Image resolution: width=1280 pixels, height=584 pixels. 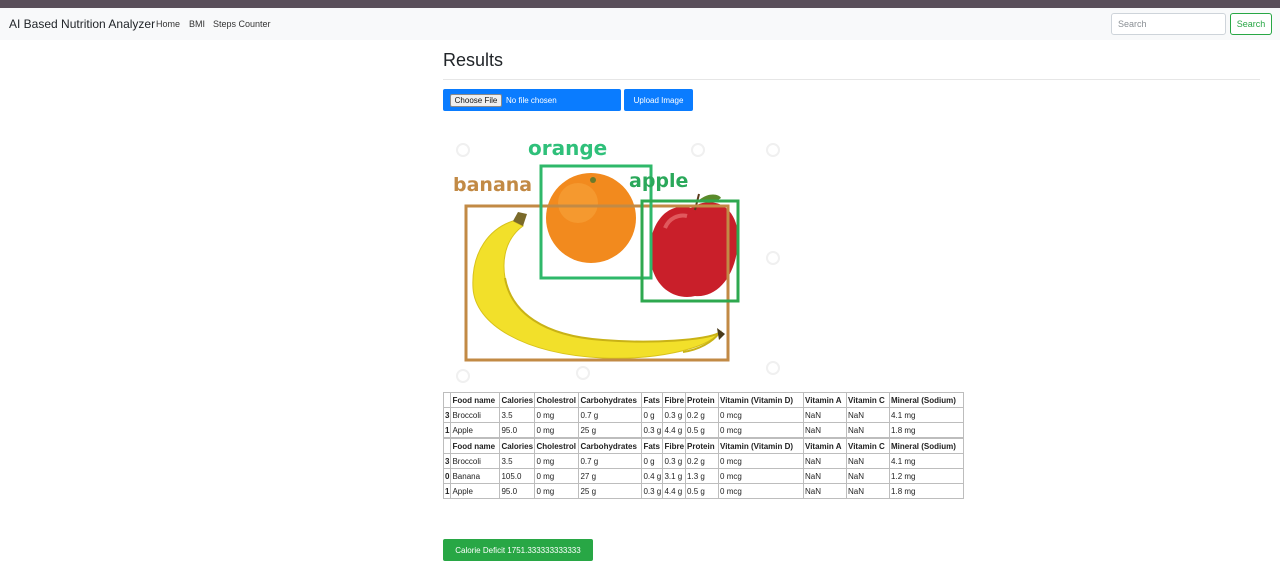 I want to click on file-input: Choose File No file chosen, so click(x=532, y=100).